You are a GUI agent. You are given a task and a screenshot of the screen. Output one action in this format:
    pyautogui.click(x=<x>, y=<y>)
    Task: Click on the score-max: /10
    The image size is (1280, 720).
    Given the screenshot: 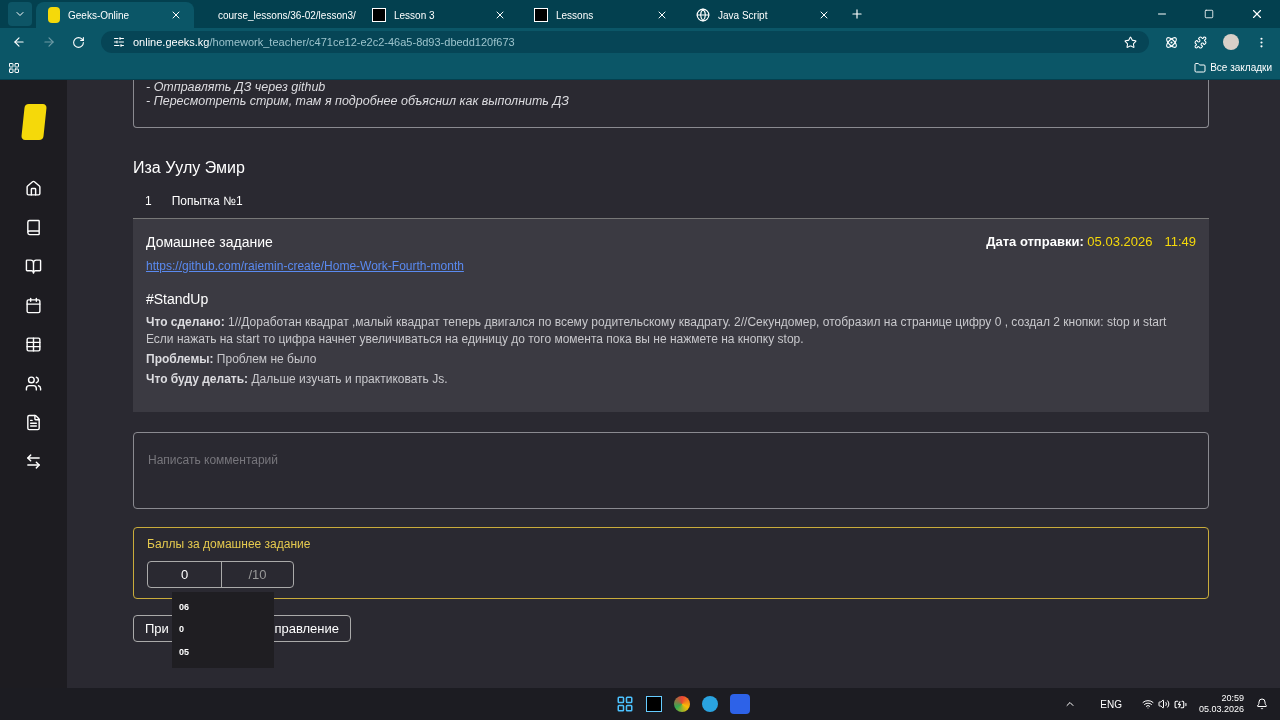 What is the action you would take?
    pyautogui.click(x=257, y=575)
    